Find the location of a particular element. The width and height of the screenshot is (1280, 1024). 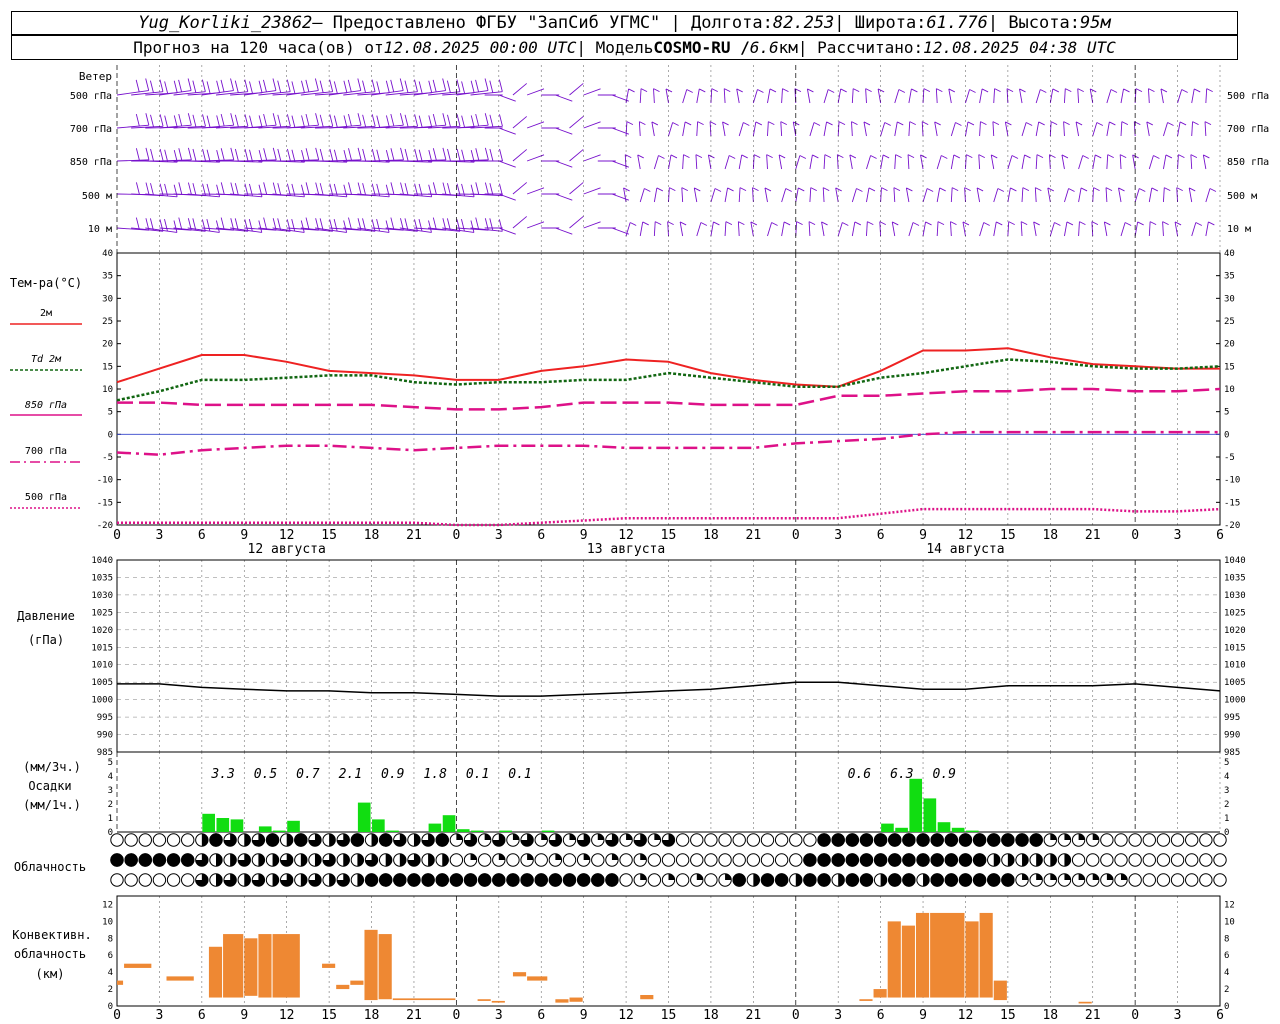

precip-total-label: 0.9 is located at coordinates (944, 774).